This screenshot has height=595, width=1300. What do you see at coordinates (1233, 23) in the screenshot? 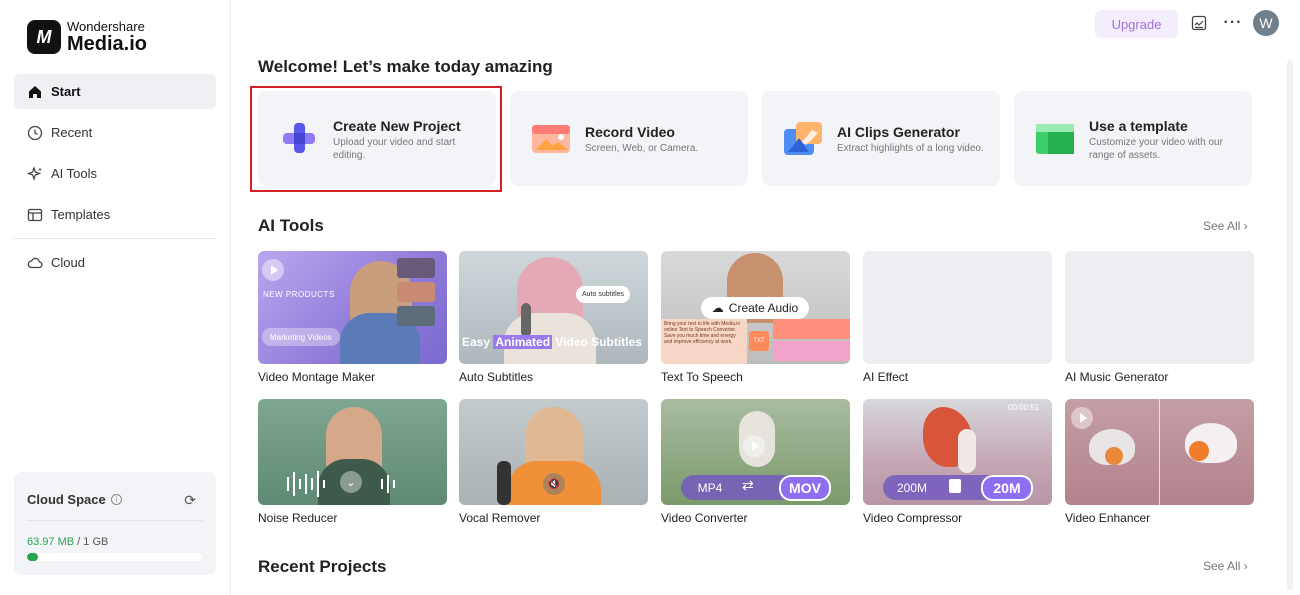
I see `more-options-icon: ···` at bounding box center [1233, 23].